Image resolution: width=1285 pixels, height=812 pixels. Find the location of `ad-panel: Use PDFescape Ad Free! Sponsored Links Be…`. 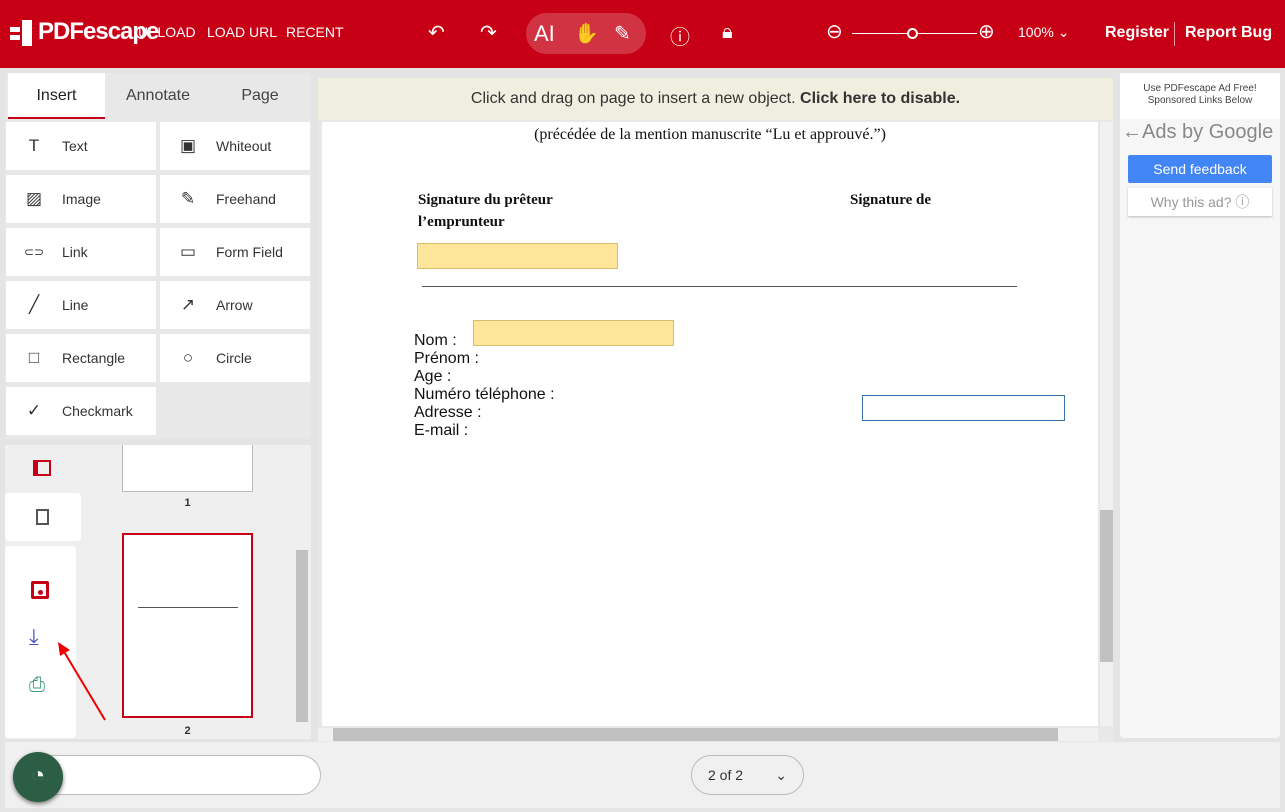

ad-panel: Use PDFescape Ad Free! Sponsored Links Be… is located at coordinates (1200, 405).